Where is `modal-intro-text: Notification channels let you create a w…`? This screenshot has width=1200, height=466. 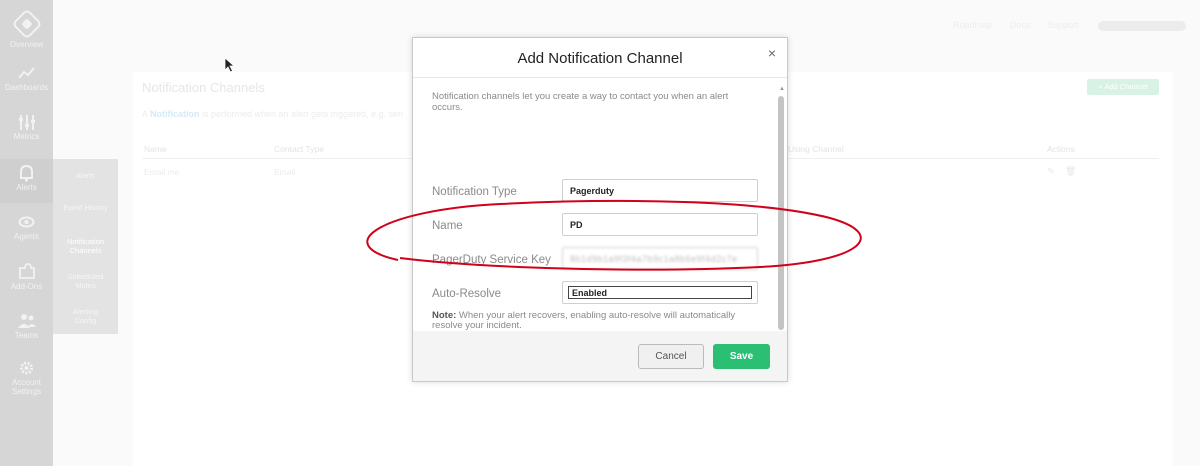 modal-intro-text: Notification channels let you create a w… is located at coordinates (580, 102).